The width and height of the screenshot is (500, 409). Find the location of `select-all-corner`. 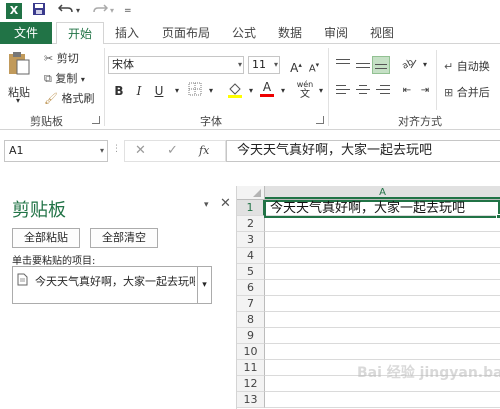

select-all-corner is located at coordinates (251, 192).